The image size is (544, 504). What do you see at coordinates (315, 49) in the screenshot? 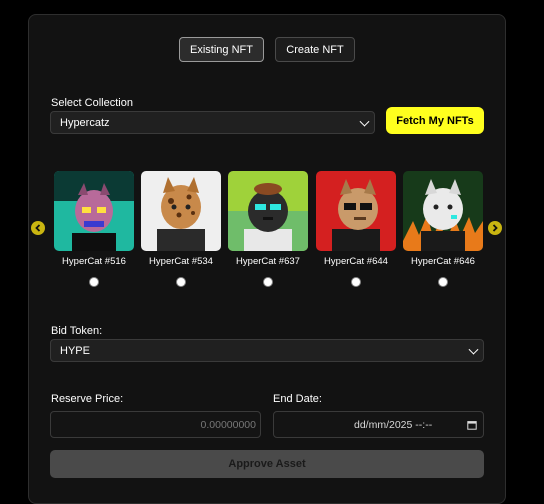
I see `create-nft-tab: Create NFT` at bounding box center [315, 49].